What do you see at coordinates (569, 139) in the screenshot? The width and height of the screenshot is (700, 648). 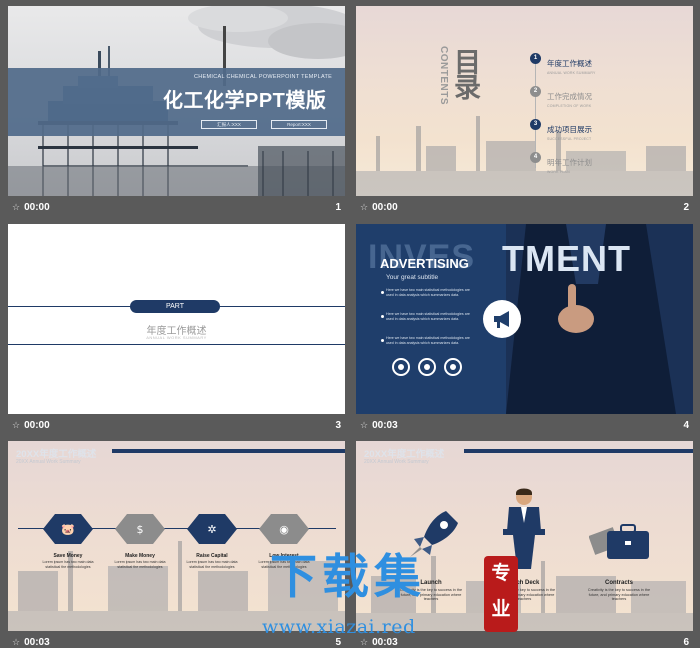 I see `contents-sub-3: SUCCESSFUL PROJECT` at bounding box center [569, 139].